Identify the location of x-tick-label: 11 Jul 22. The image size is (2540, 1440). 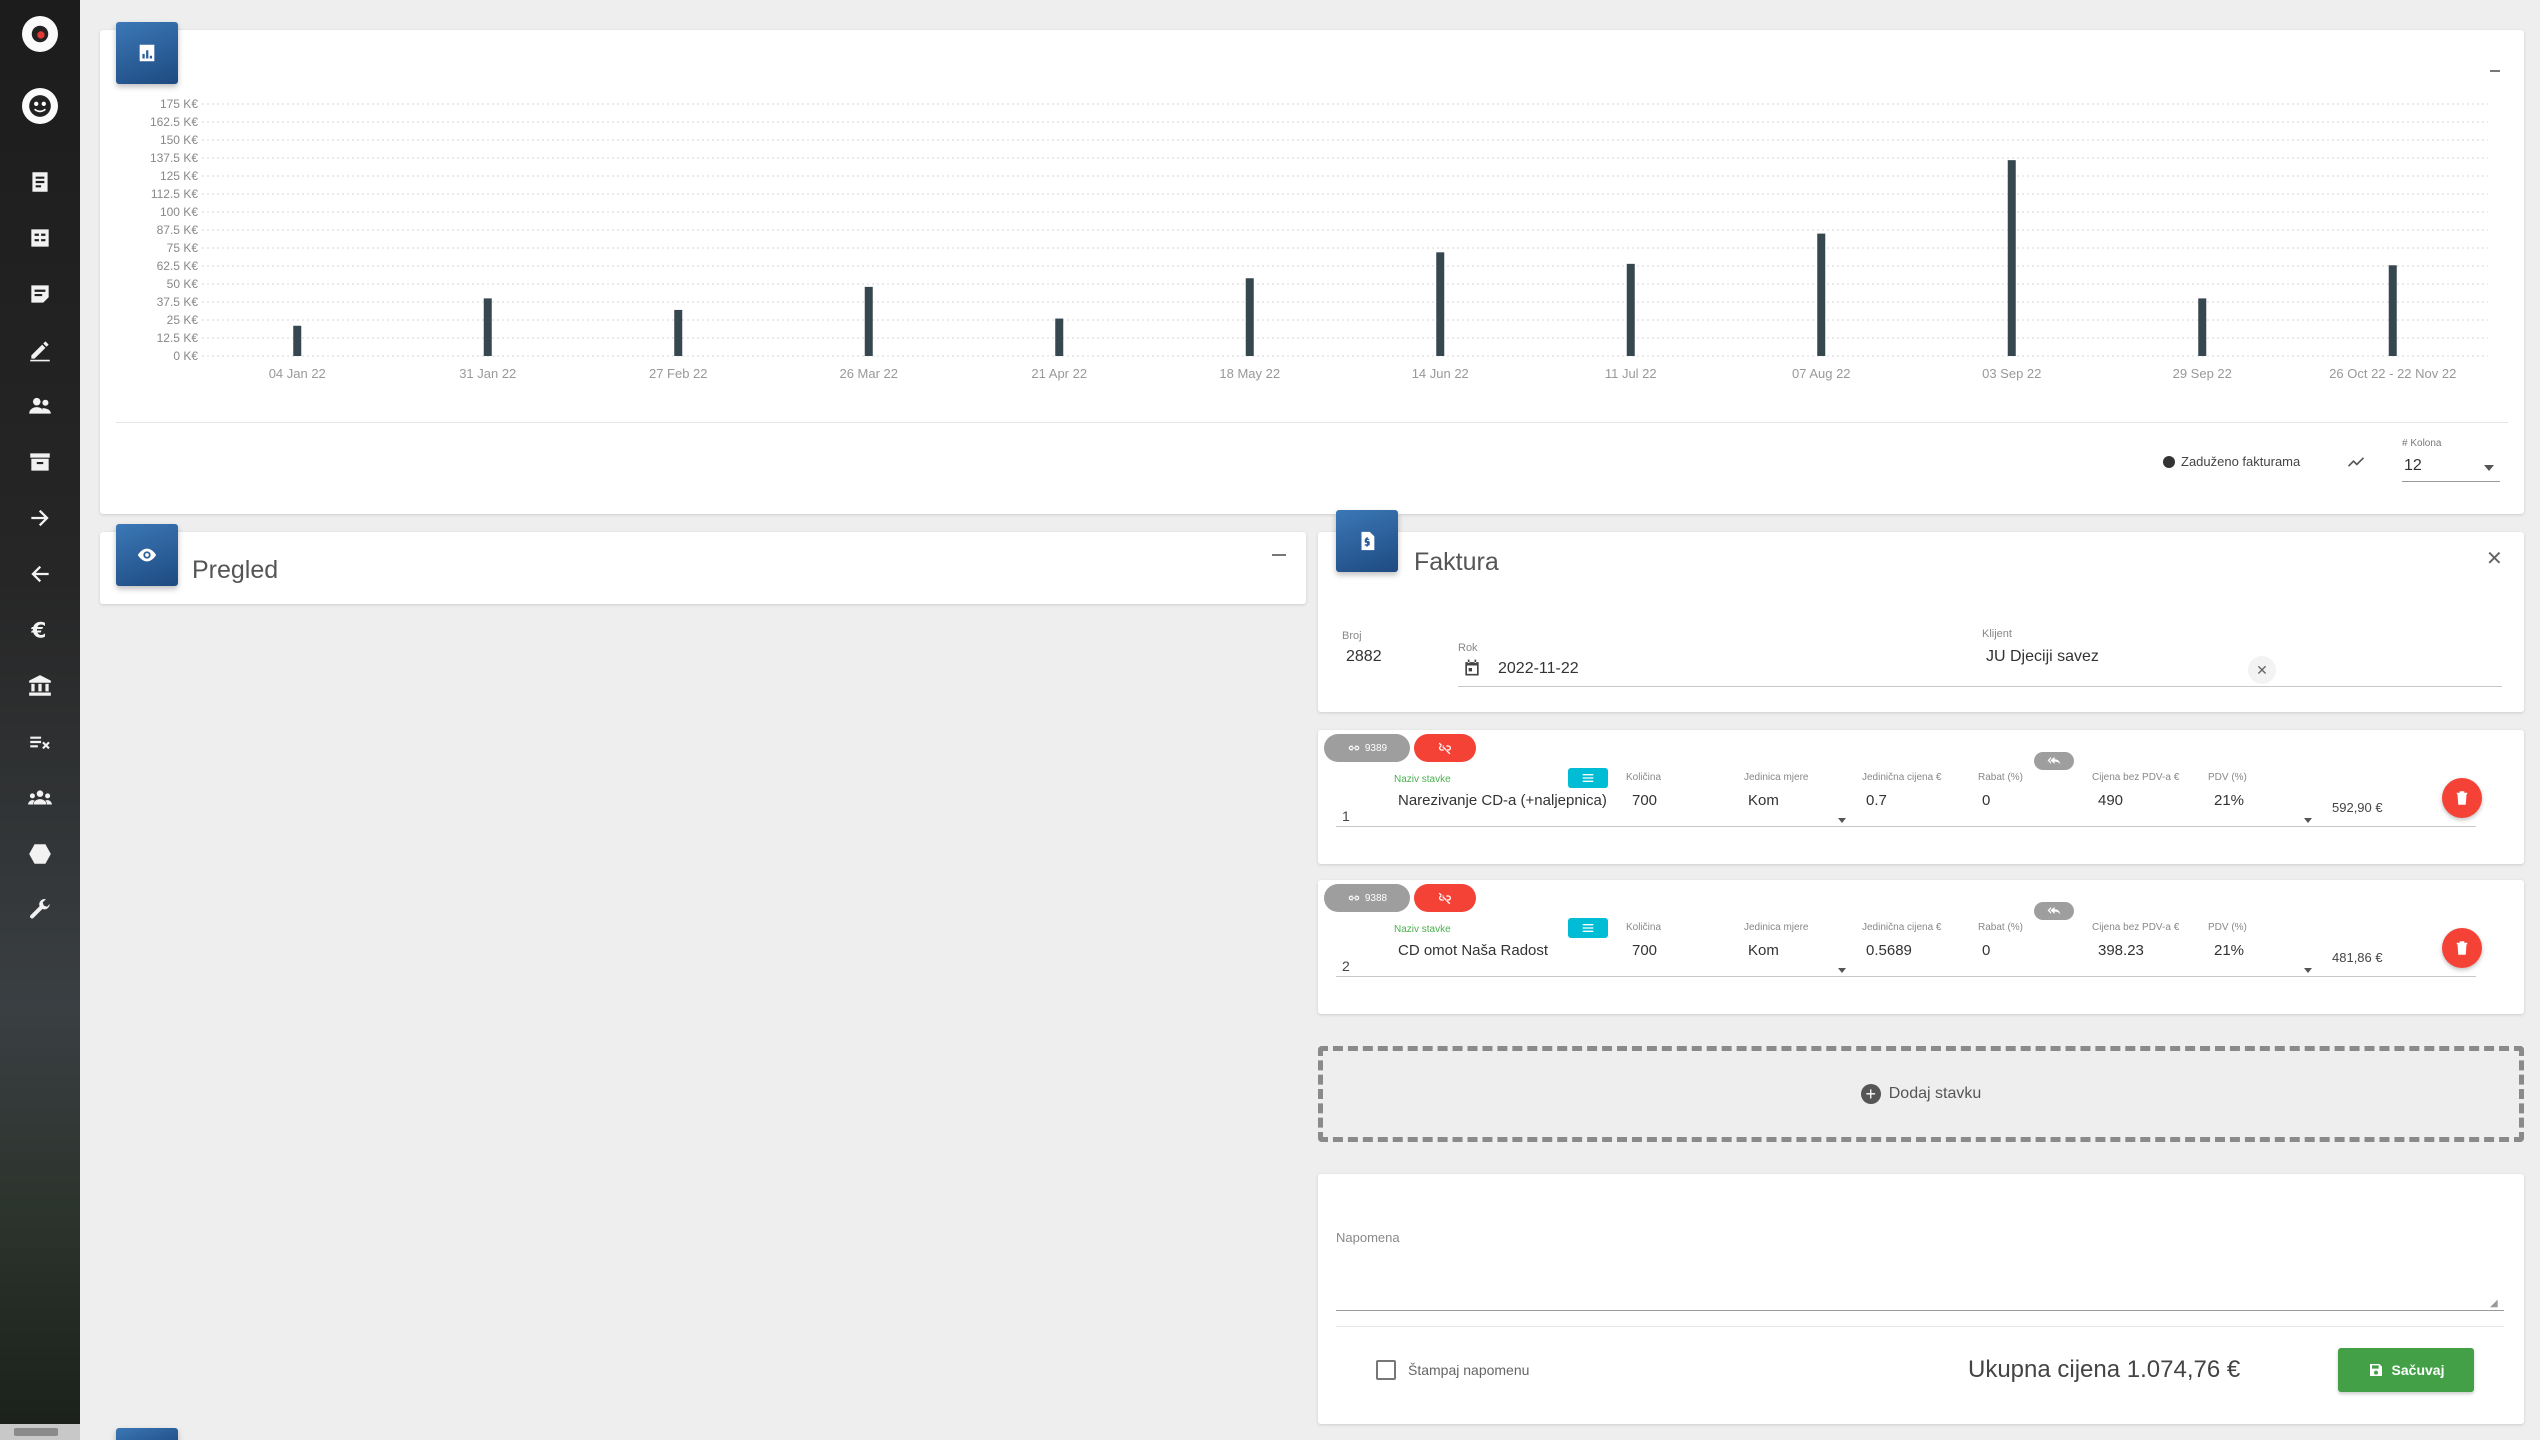
(1631, 373).